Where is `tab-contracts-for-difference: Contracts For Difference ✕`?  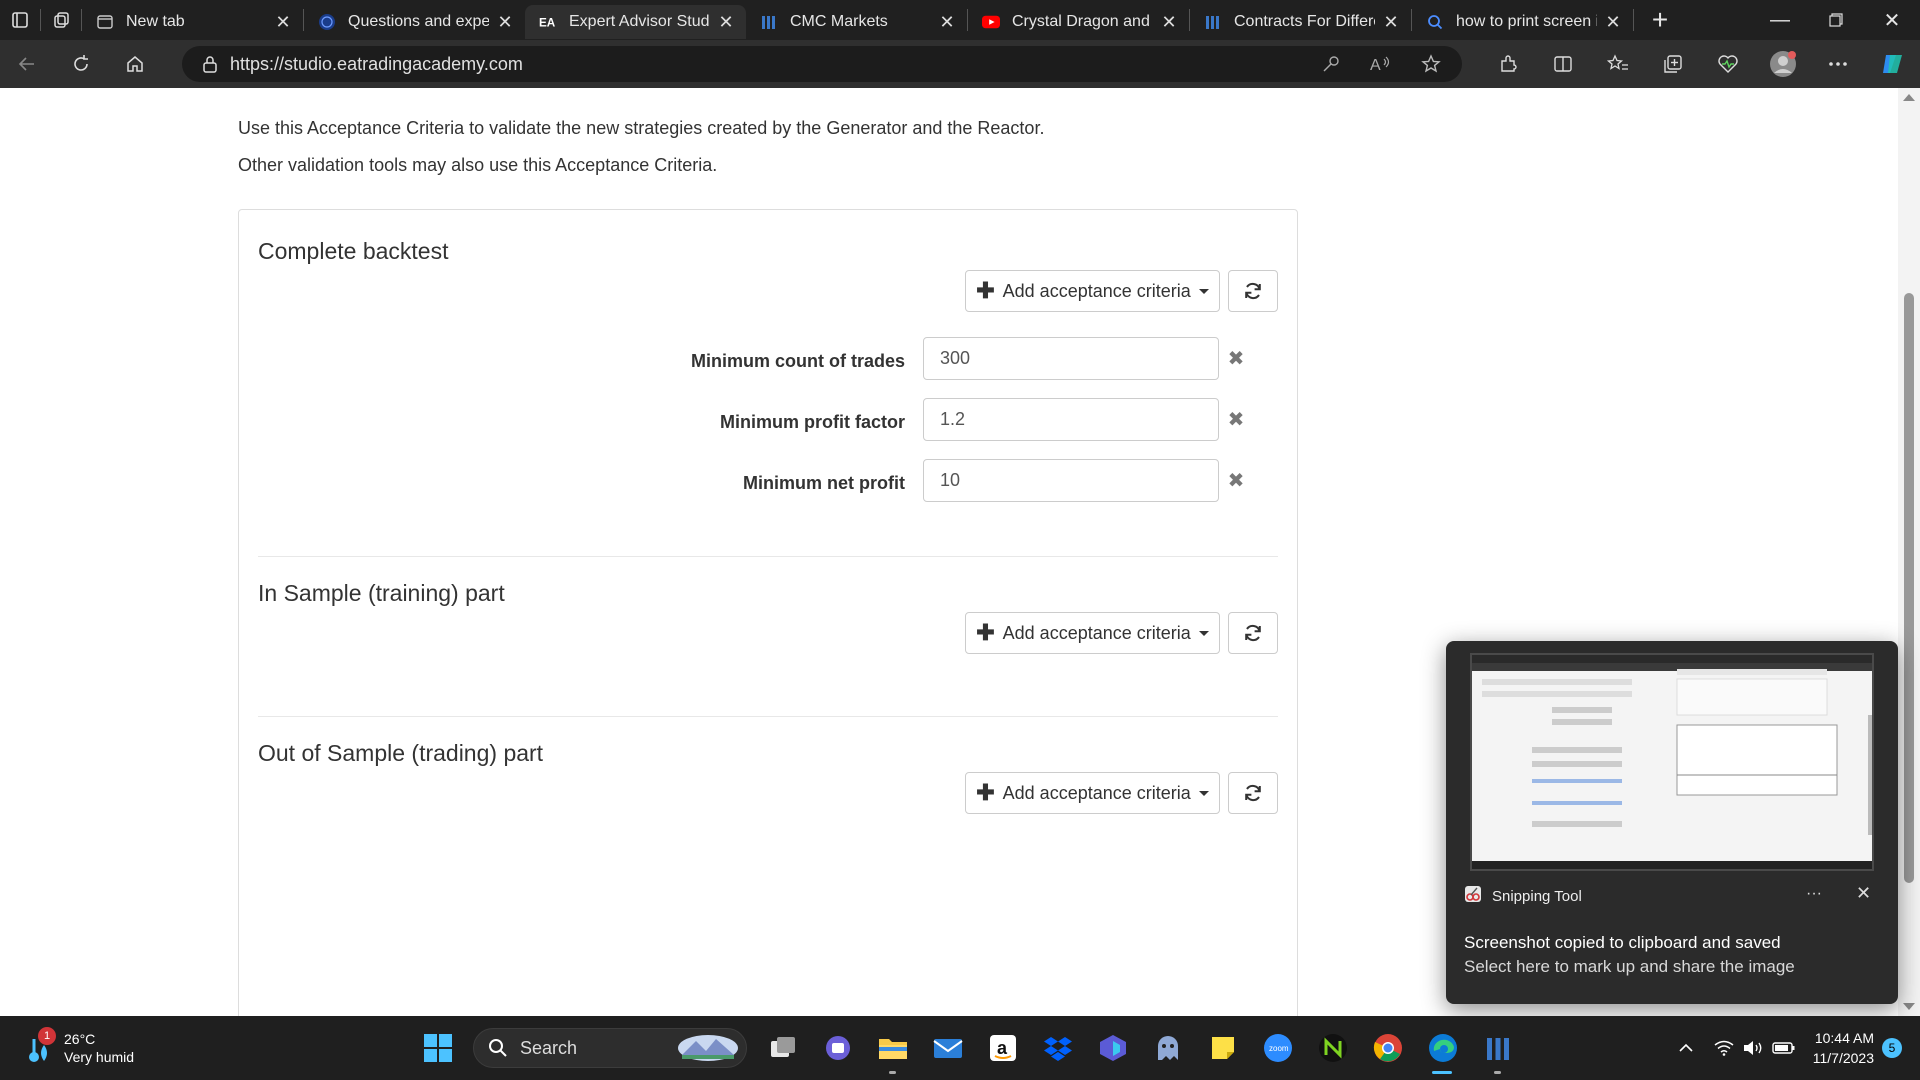
tab-contracts-for-difference: Contracts For Difference ✕ is located at coordinates (1300, 22).